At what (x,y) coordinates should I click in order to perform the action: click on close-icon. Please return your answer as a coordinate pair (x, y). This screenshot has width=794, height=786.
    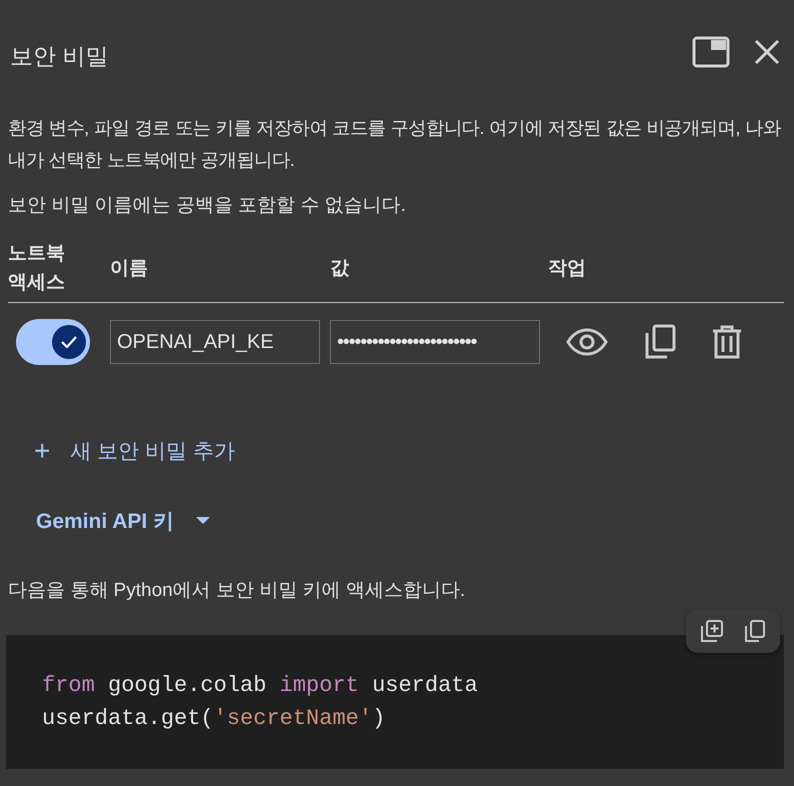
    Looking at the image, I should click on (767, 52).